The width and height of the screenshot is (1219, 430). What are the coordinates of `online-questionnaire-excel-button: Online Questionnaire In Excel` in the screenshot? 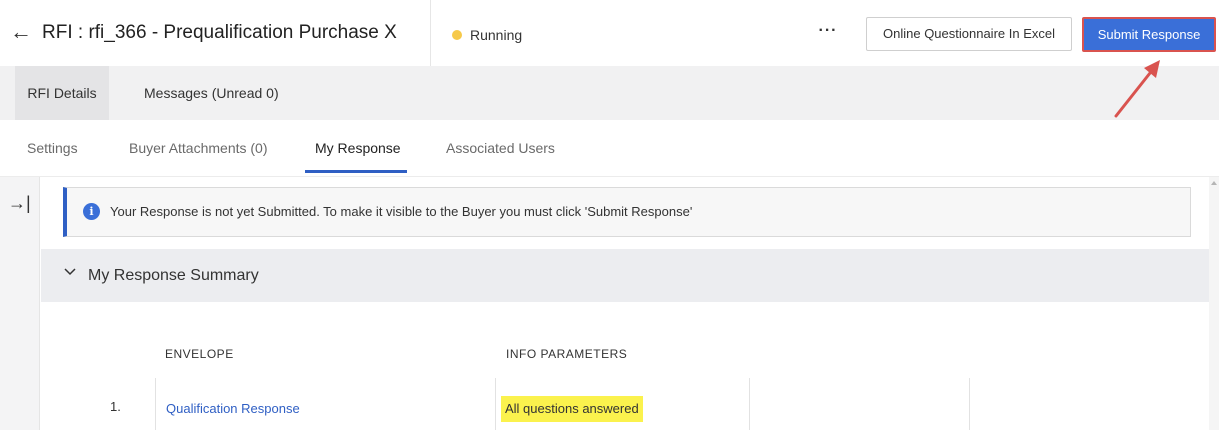 It's located at (969, 34).